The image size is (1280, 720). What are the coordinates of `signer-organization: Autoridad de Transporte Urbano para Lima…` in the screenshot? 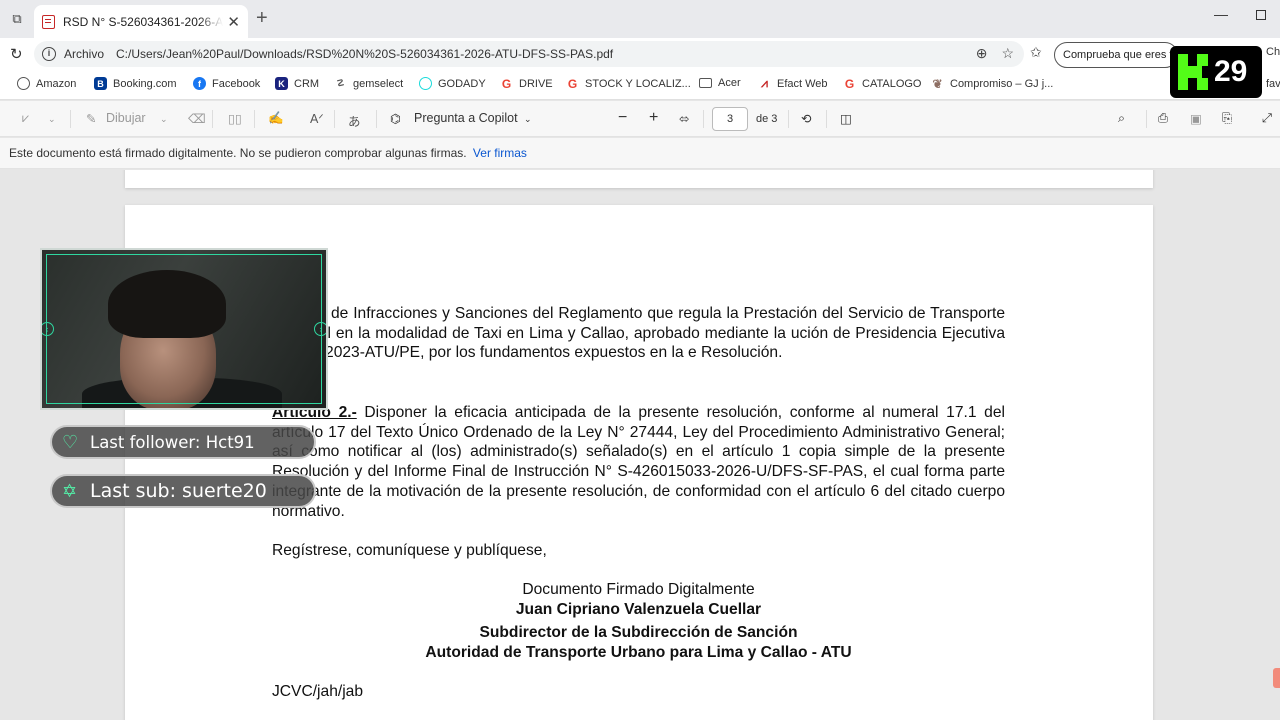 It's located at (638, 652).